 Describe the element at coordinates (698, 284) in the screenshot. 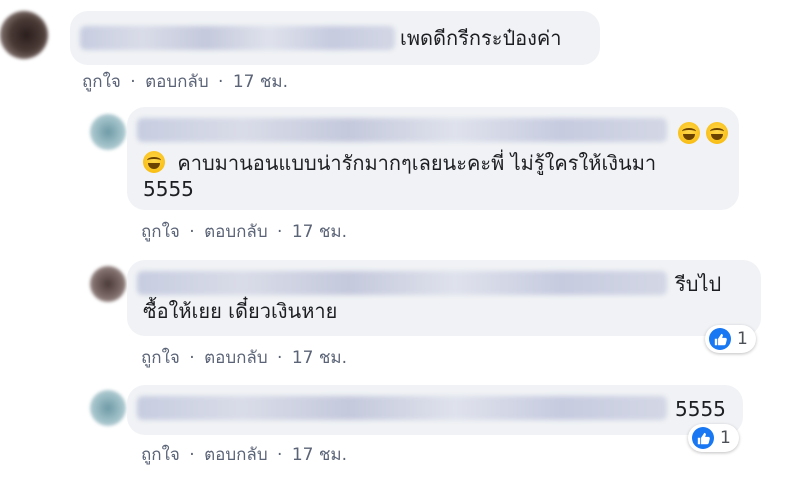

I see `comment-3-text-line1: รีบไป` at that location.